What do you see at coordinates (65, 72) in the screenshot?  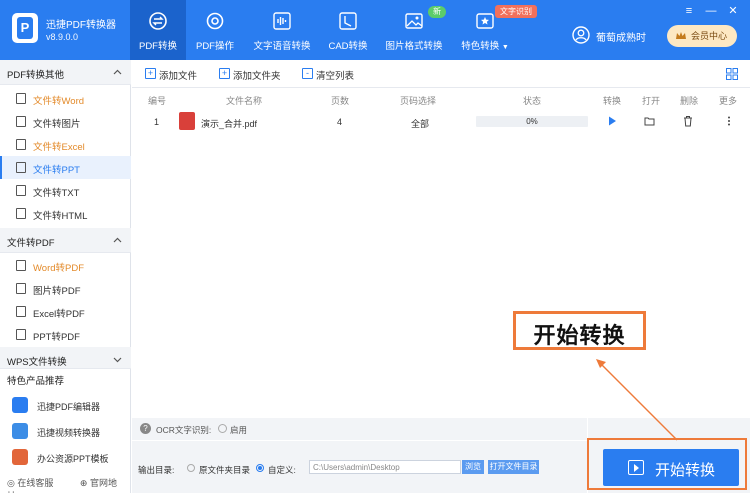 I see `sidebar-group-pdf-other: PDF转换其他` at bounding box center [65, 72].